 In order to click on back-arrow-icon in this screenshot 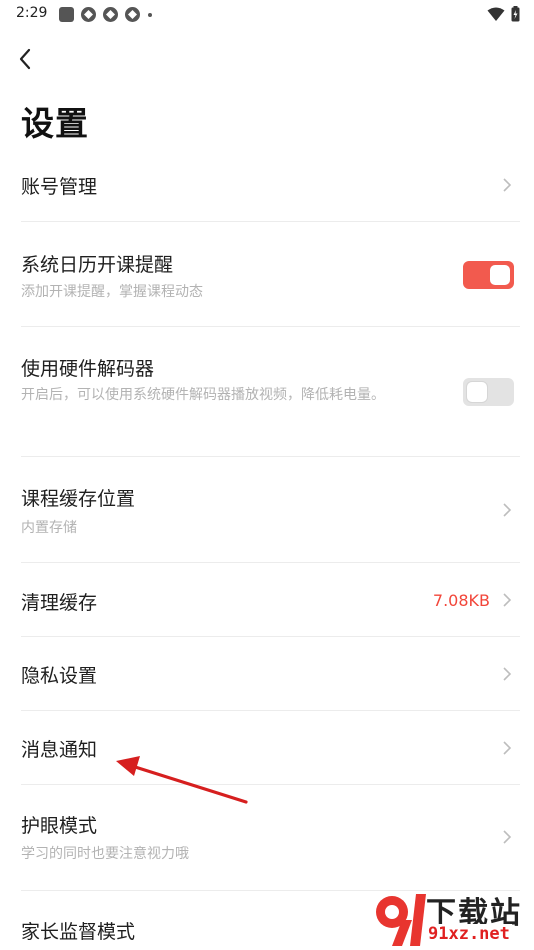, I will do `click(25, 59)`.